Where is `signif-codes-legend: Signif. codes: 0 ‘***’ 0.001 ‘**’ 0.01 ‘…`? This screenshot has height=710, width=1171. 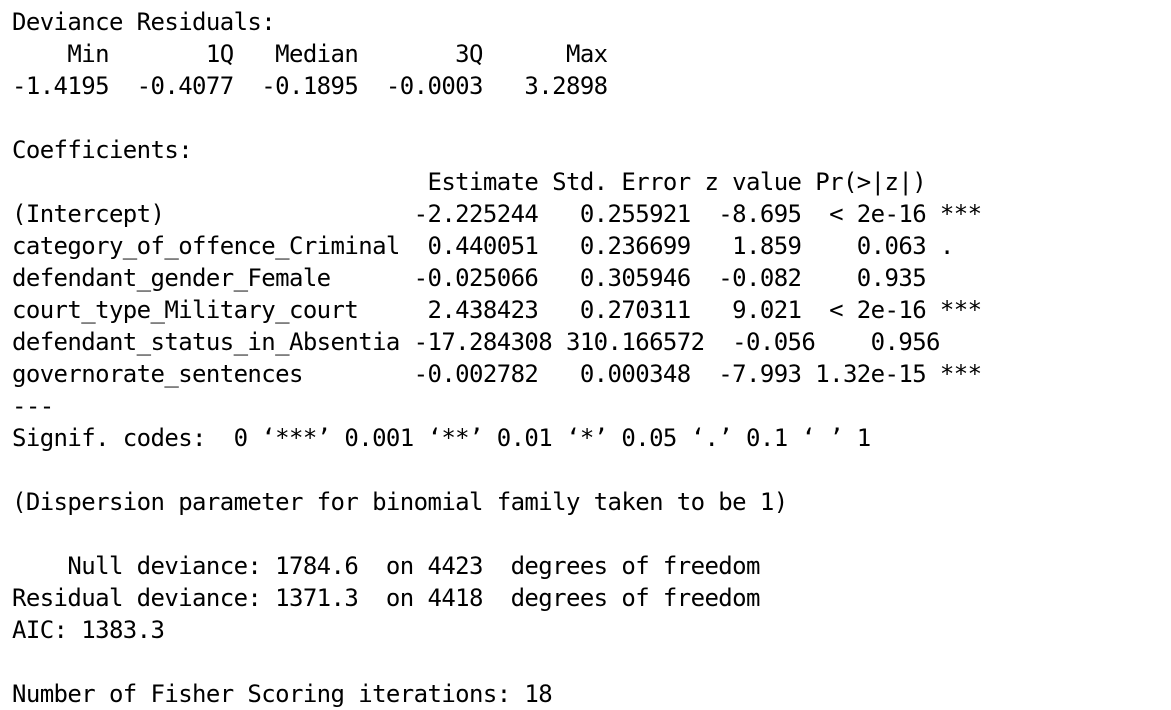 signif-codes-legend: Signif. codes: 0 ‘***’ 0.001 ‘**’ 0.01 ‘… is located at coordinates (441, 438).